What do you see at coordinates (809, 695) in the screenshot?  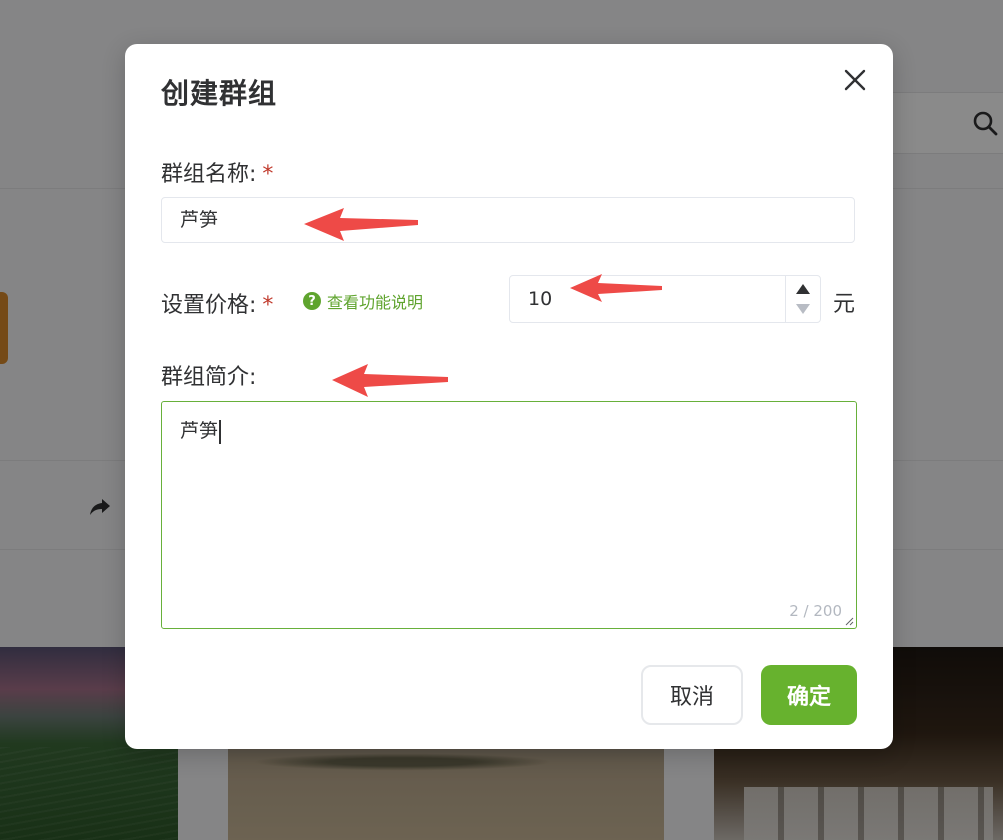 I see `confirm-button: 确定` at bounding box center [809, 695].